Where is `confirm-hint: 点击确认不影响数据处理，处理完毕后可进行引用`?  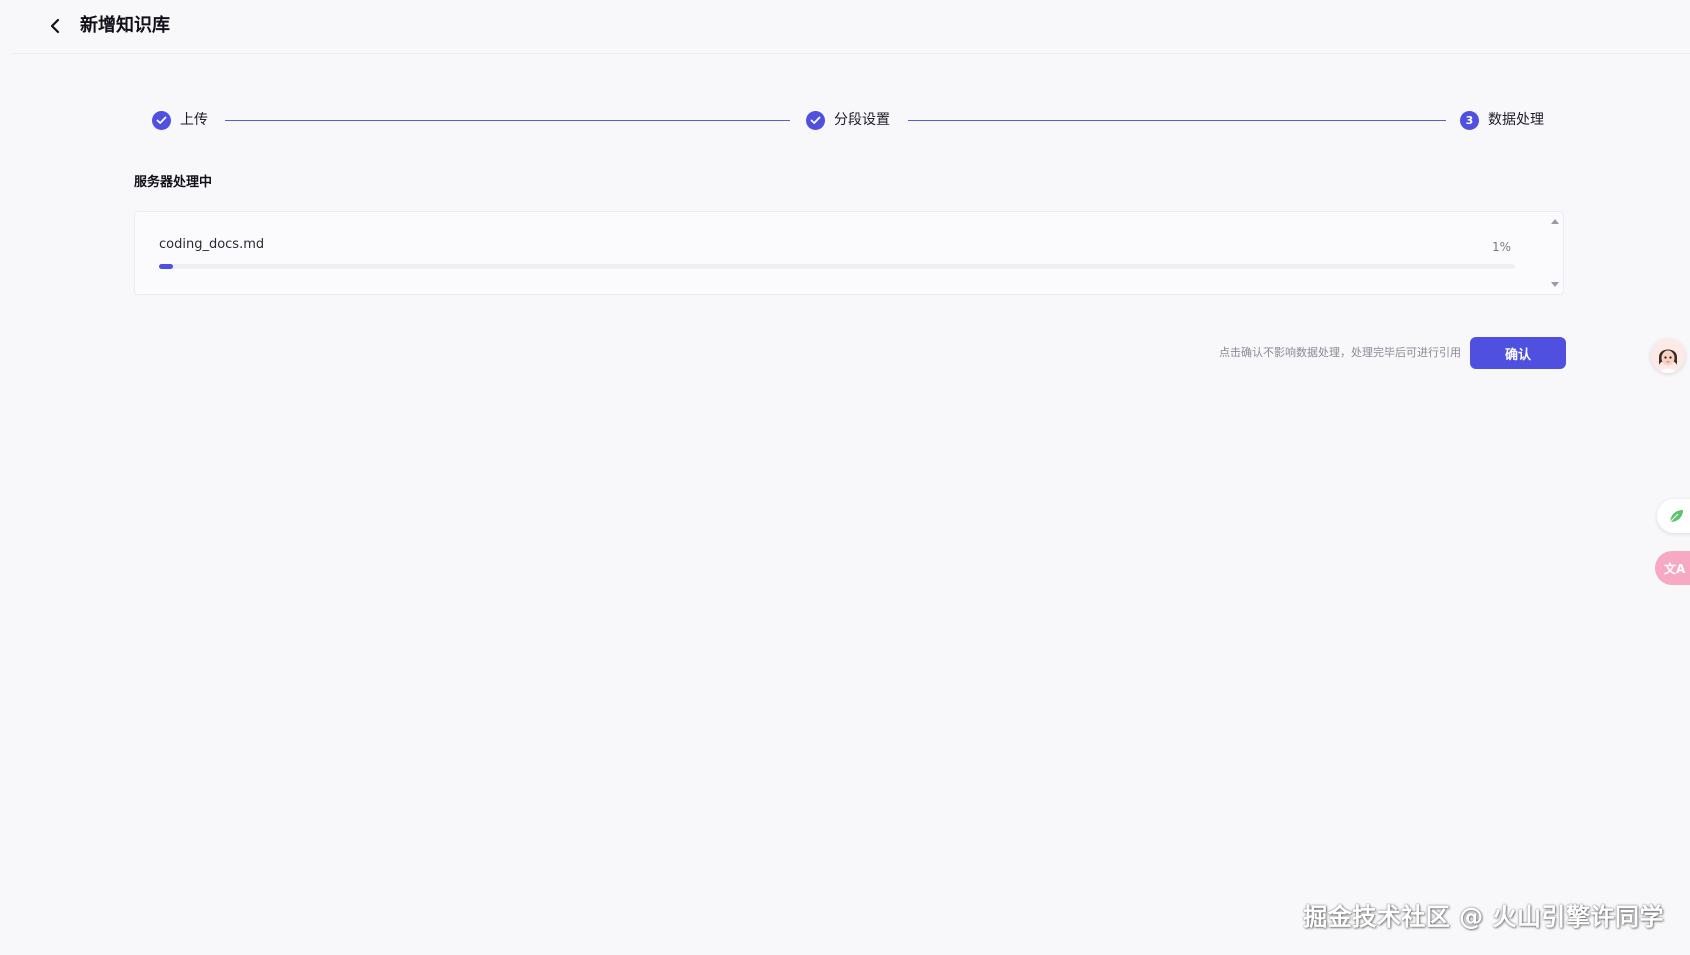
confirm-hint: 点击确认不影响数据处理，处理完毕后可进行引用 is located at coordinates (1340, 352).